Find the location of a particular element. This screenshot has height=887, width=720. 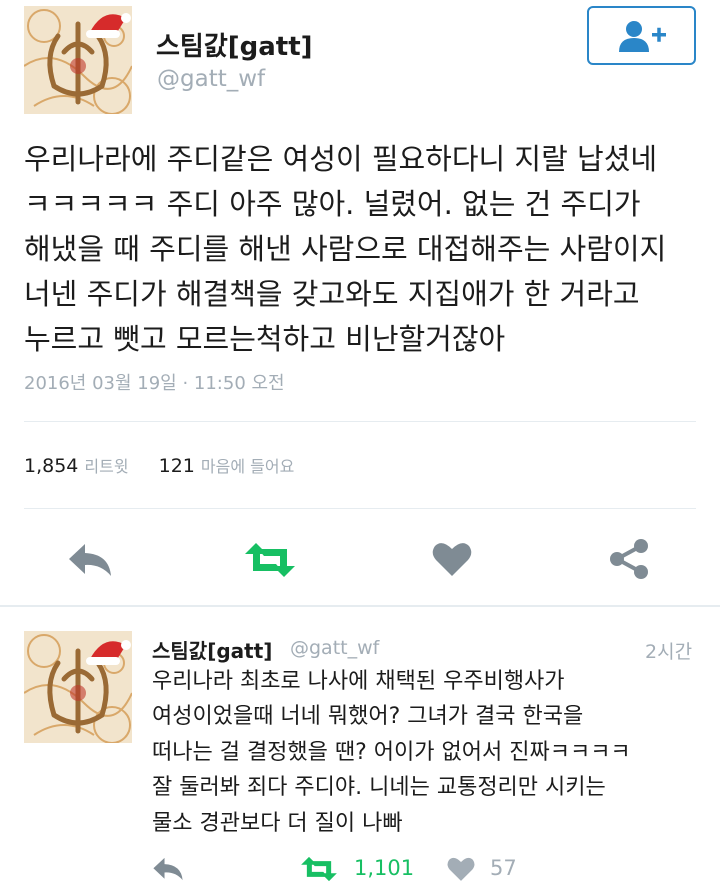

add-user-icon is located at coordinates (642, 36).